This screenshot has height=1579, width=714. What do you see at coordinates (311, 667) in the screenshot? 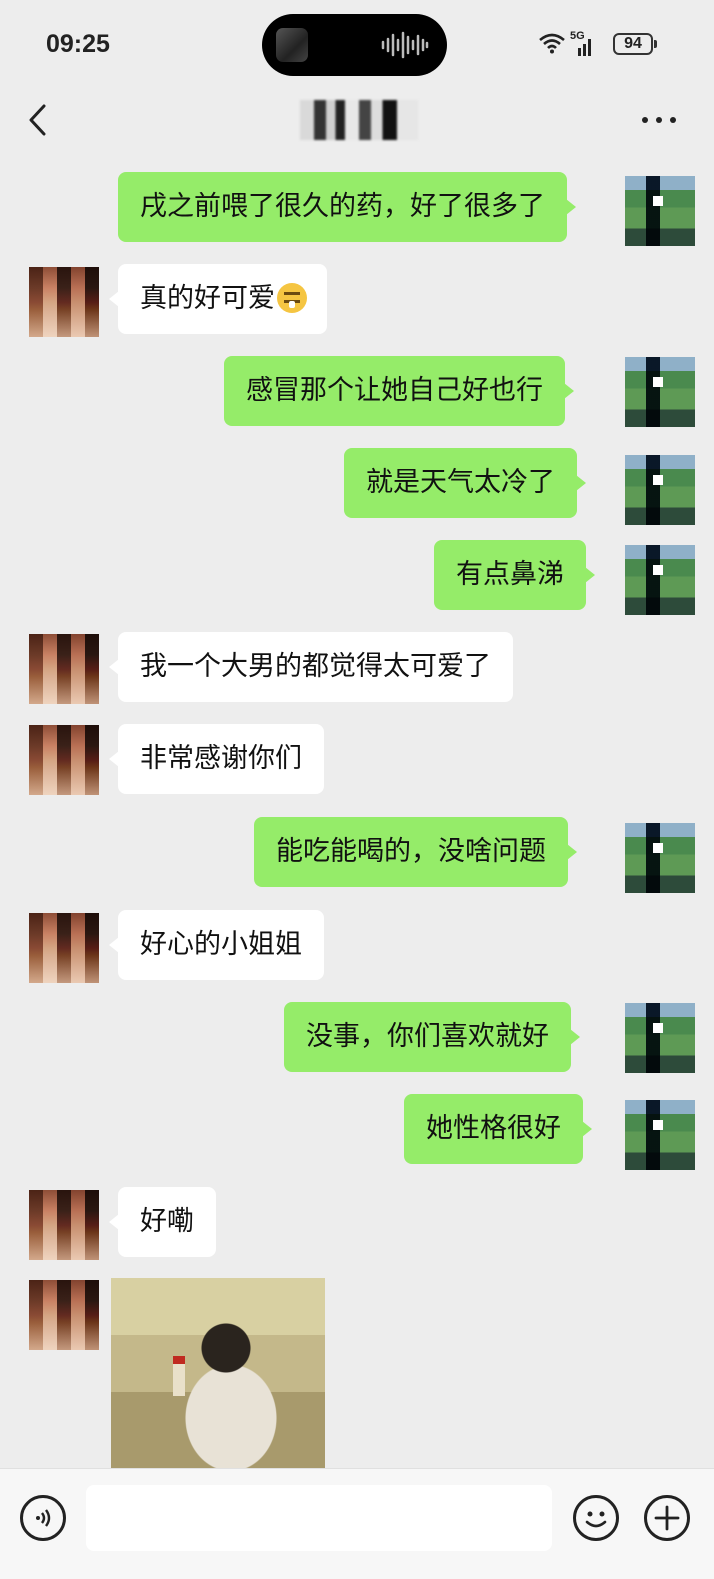
I see `message-bubble: 我一个大男的都觉得太可爱了` at bounding box center [311, 667].